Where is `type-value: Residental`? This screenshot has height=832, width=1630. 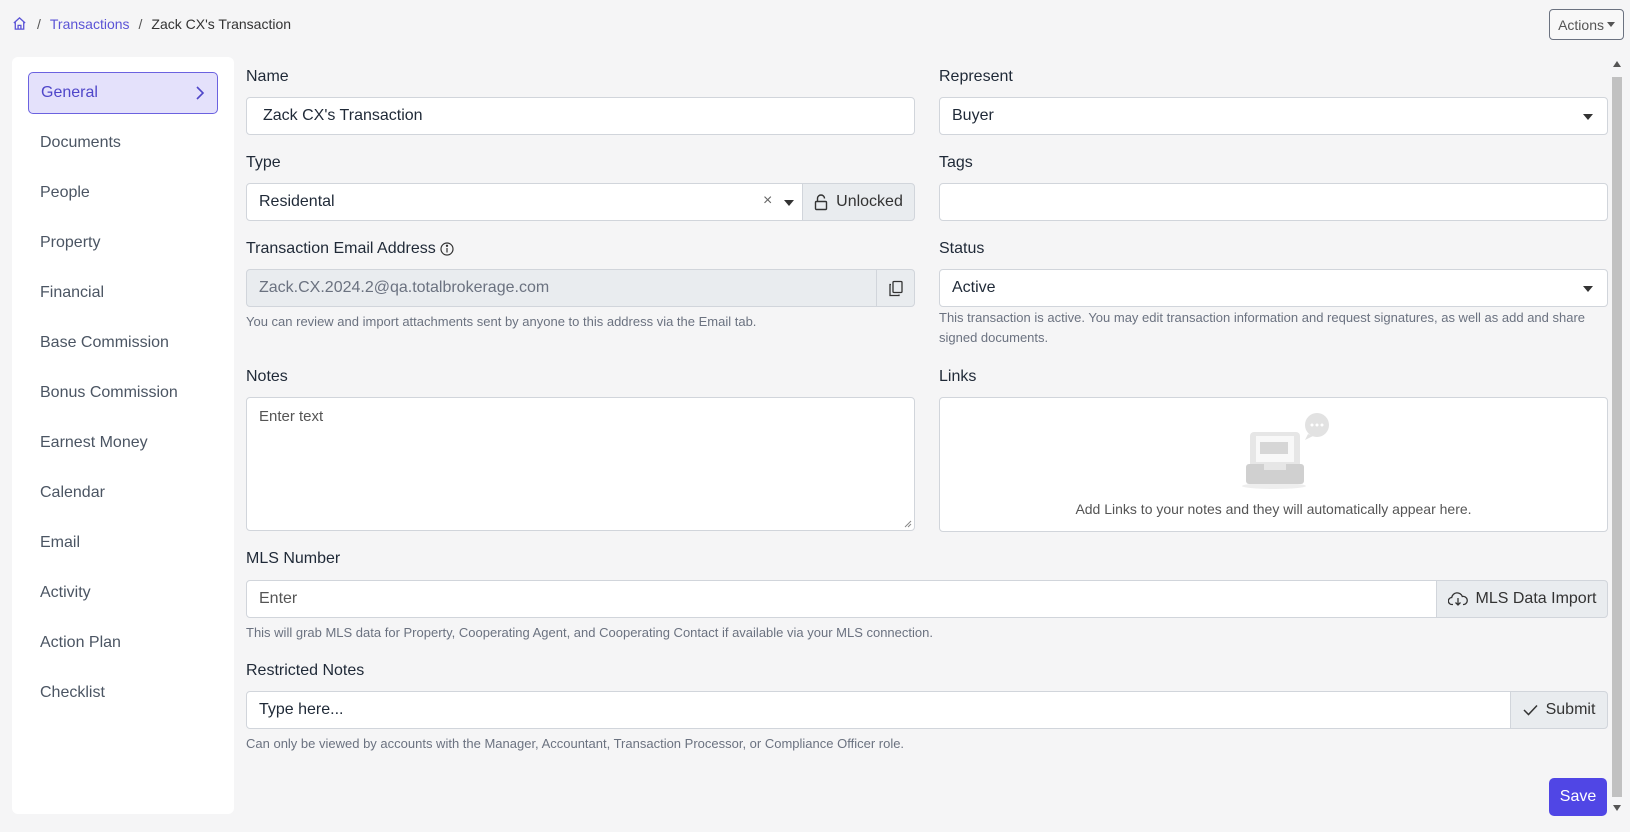
type-value: Residental is located at coordinates (297, 201).